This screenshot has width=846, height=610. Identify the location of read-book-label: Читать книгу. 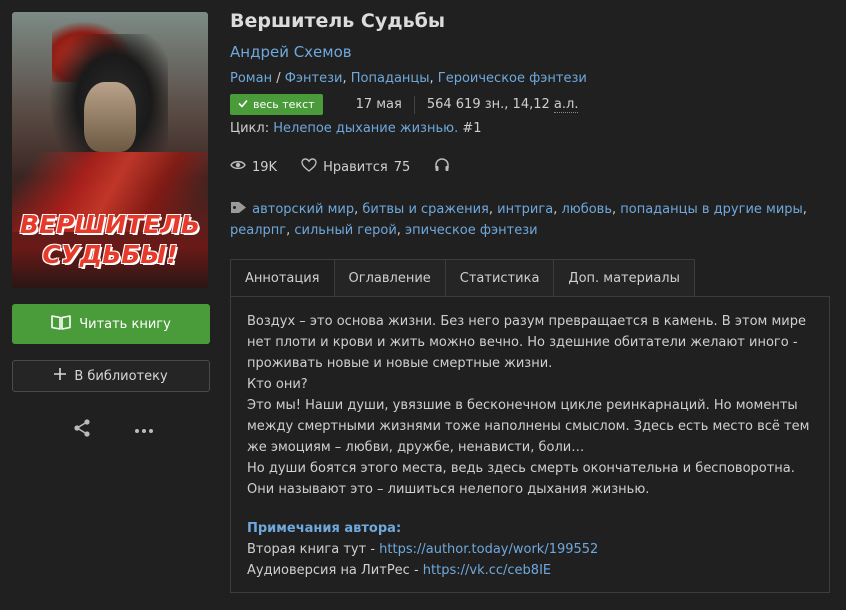
(125, 324).